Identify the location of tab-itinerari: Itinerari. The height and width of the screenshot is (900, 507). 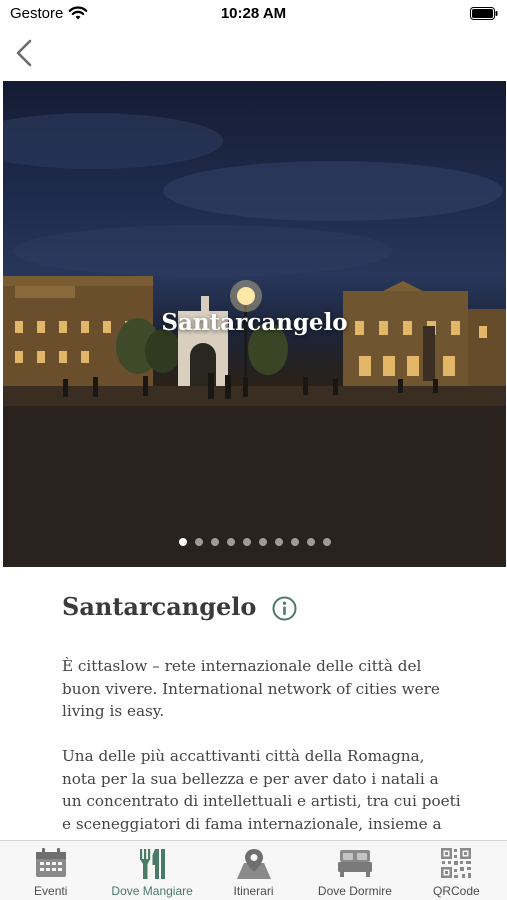
(253, 870).